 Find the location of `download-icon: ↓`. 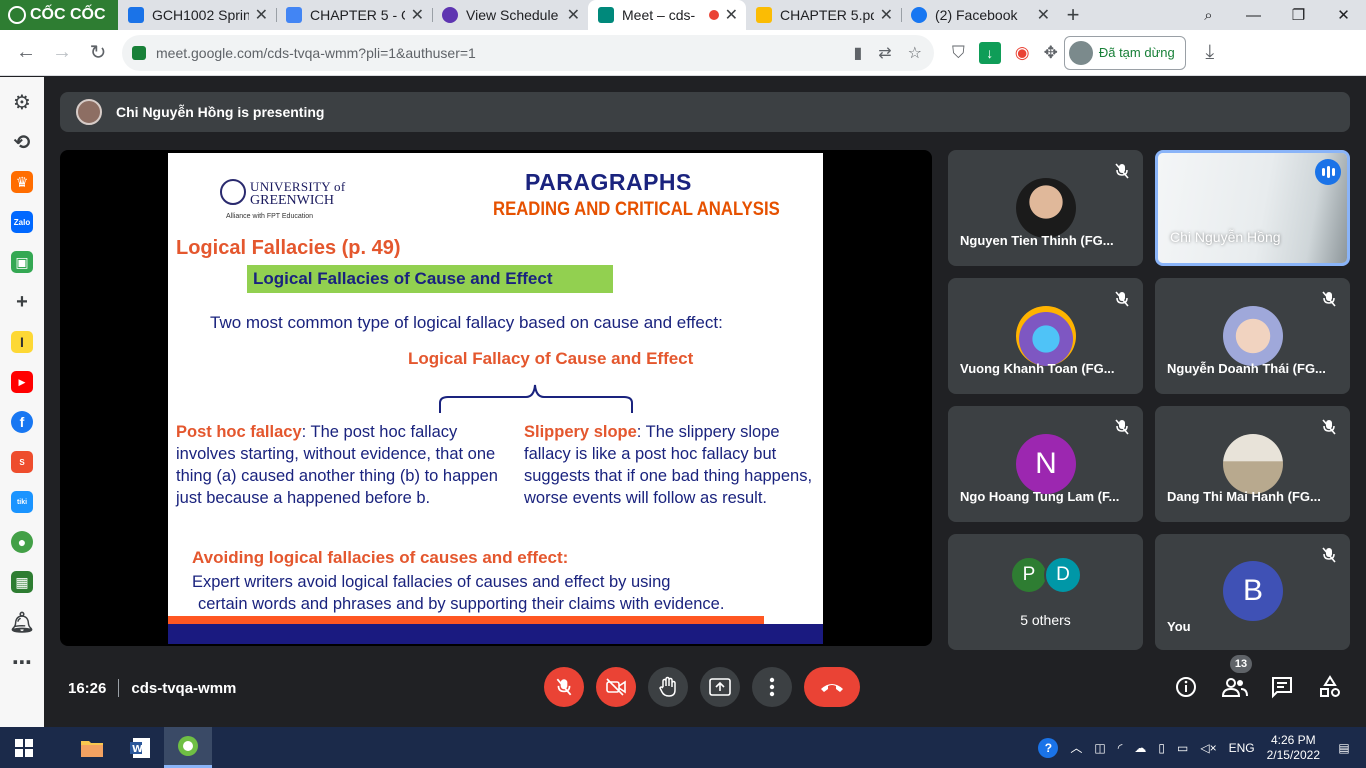

download-icon: ↓ is located at coordinates (989, 52).